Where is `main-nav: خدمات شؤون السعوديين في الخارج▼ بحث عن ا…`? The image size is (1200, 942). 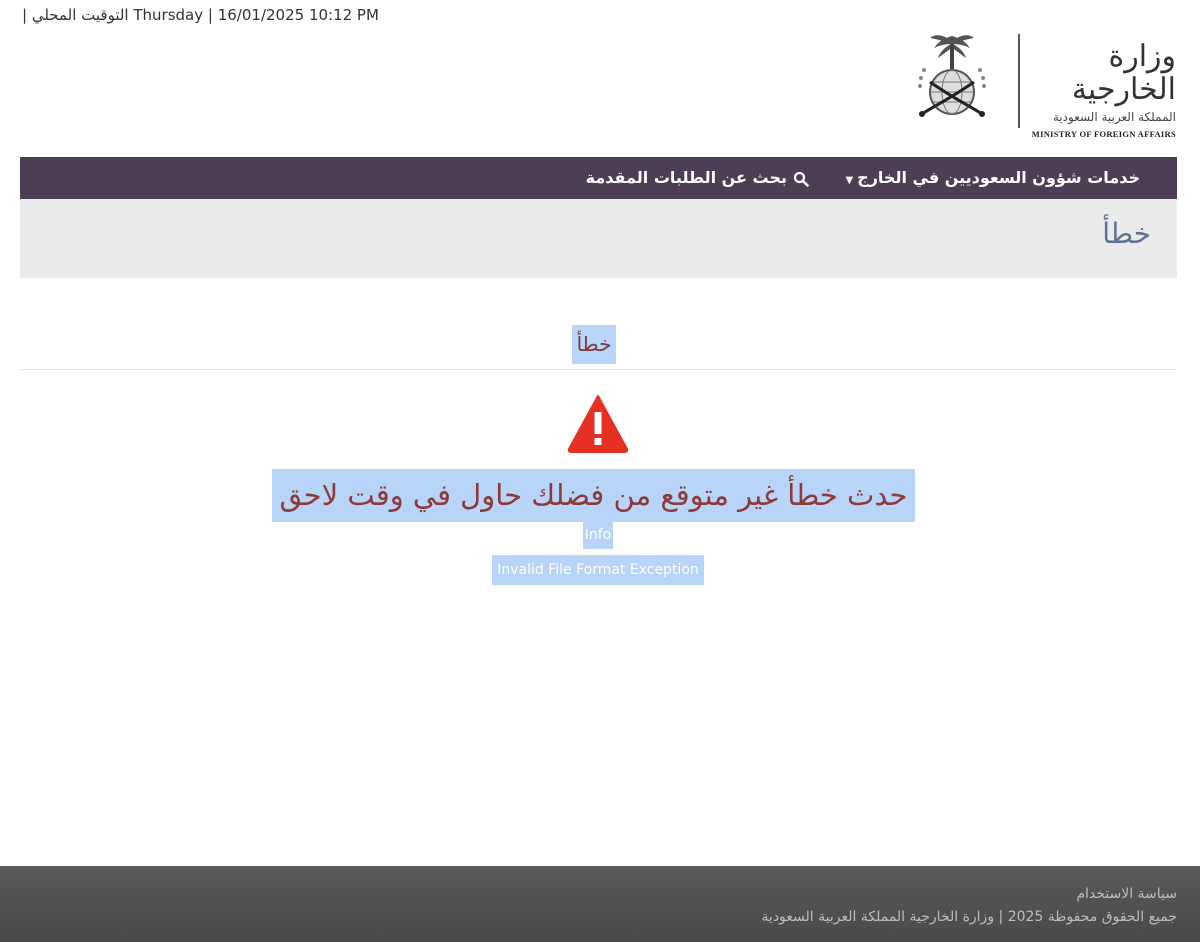 main-nav: خدمات شؤون السعوديين في الخارج▼ بحث عن ا… is located at coordinates (598, 178).